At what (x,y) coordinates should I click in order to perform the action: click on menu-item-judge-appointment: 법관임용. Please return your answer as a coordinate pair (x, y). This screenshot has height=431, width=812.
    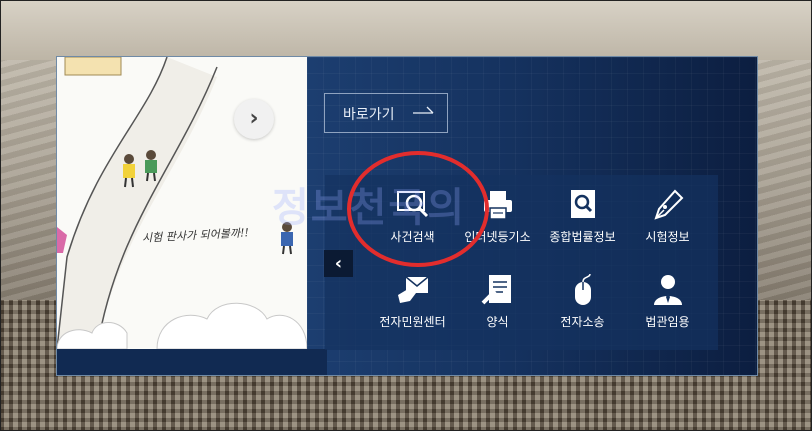
    Looking at the image, I should click on (667, 305).